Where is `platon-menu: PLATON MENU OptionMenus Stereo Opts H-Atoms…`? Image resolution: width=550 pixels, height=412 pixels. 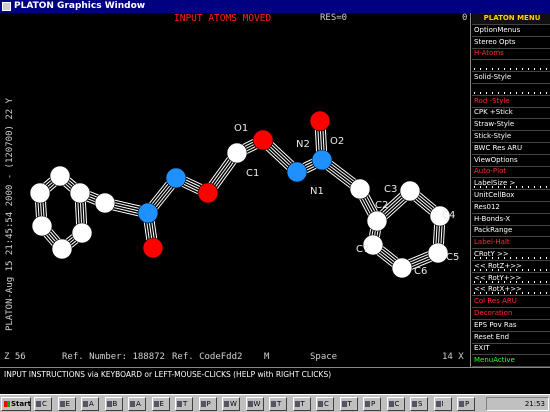
platon-menu: PLATON MENU OptionMenus Stereo Opts H-Atoms… is located at coordinates (510, 190).